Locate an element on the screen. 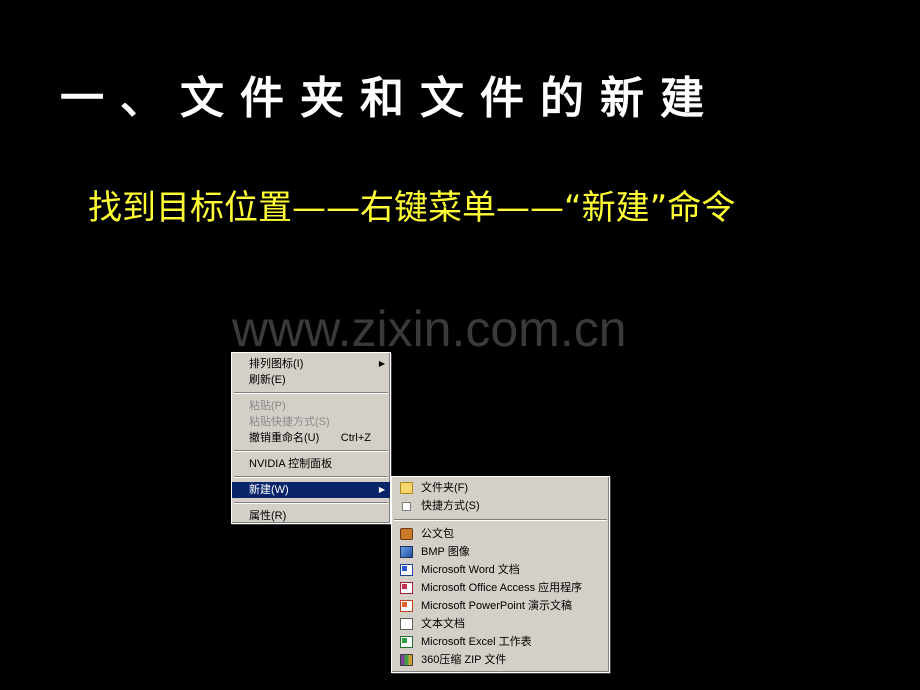 The width and height of the screenshot is (920, 690). watermark: www.zixin.com.cn is located at coordinates (429, 329).